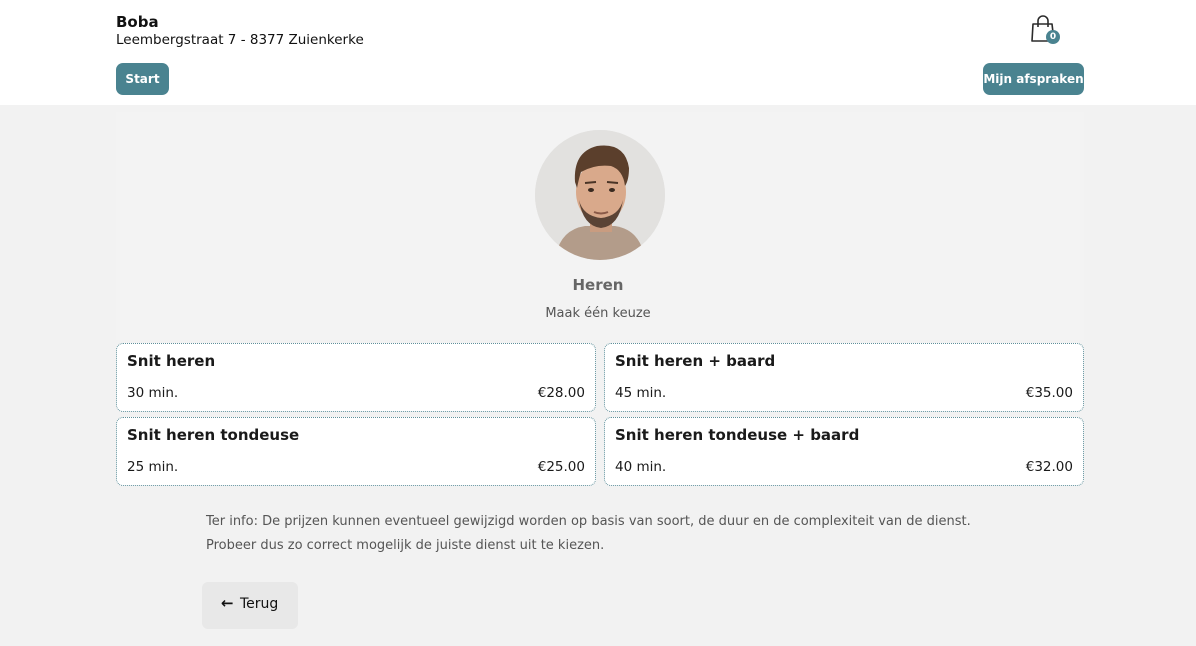  What do you see at coordinates (1049, 393) in the screenshot?
I see `service-price: €35.00` at bounding box center [1049, 393].